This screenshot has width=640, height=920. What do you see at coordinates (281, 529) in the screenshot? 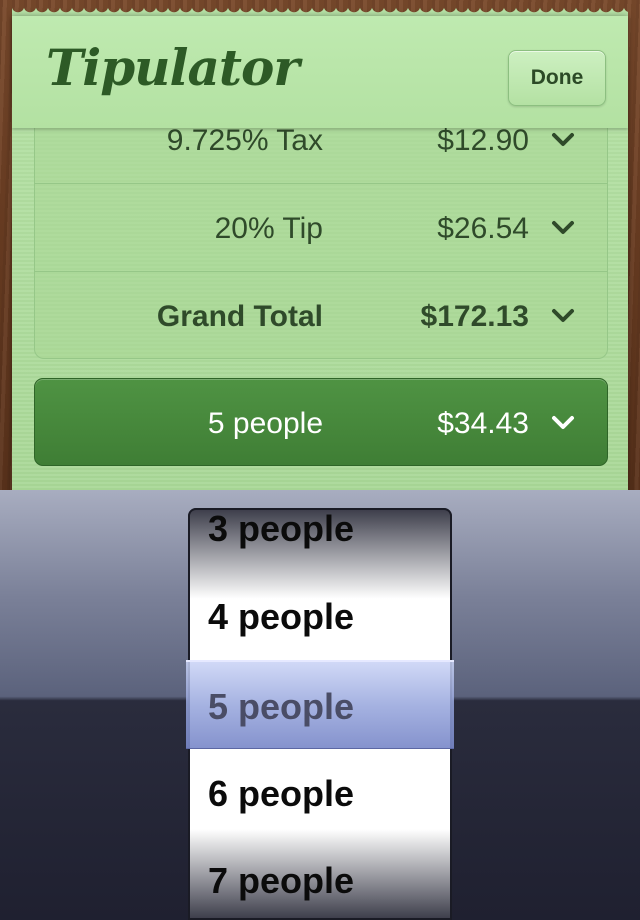
I see `picker-option: 3 people` at bounding box center [281, 529].